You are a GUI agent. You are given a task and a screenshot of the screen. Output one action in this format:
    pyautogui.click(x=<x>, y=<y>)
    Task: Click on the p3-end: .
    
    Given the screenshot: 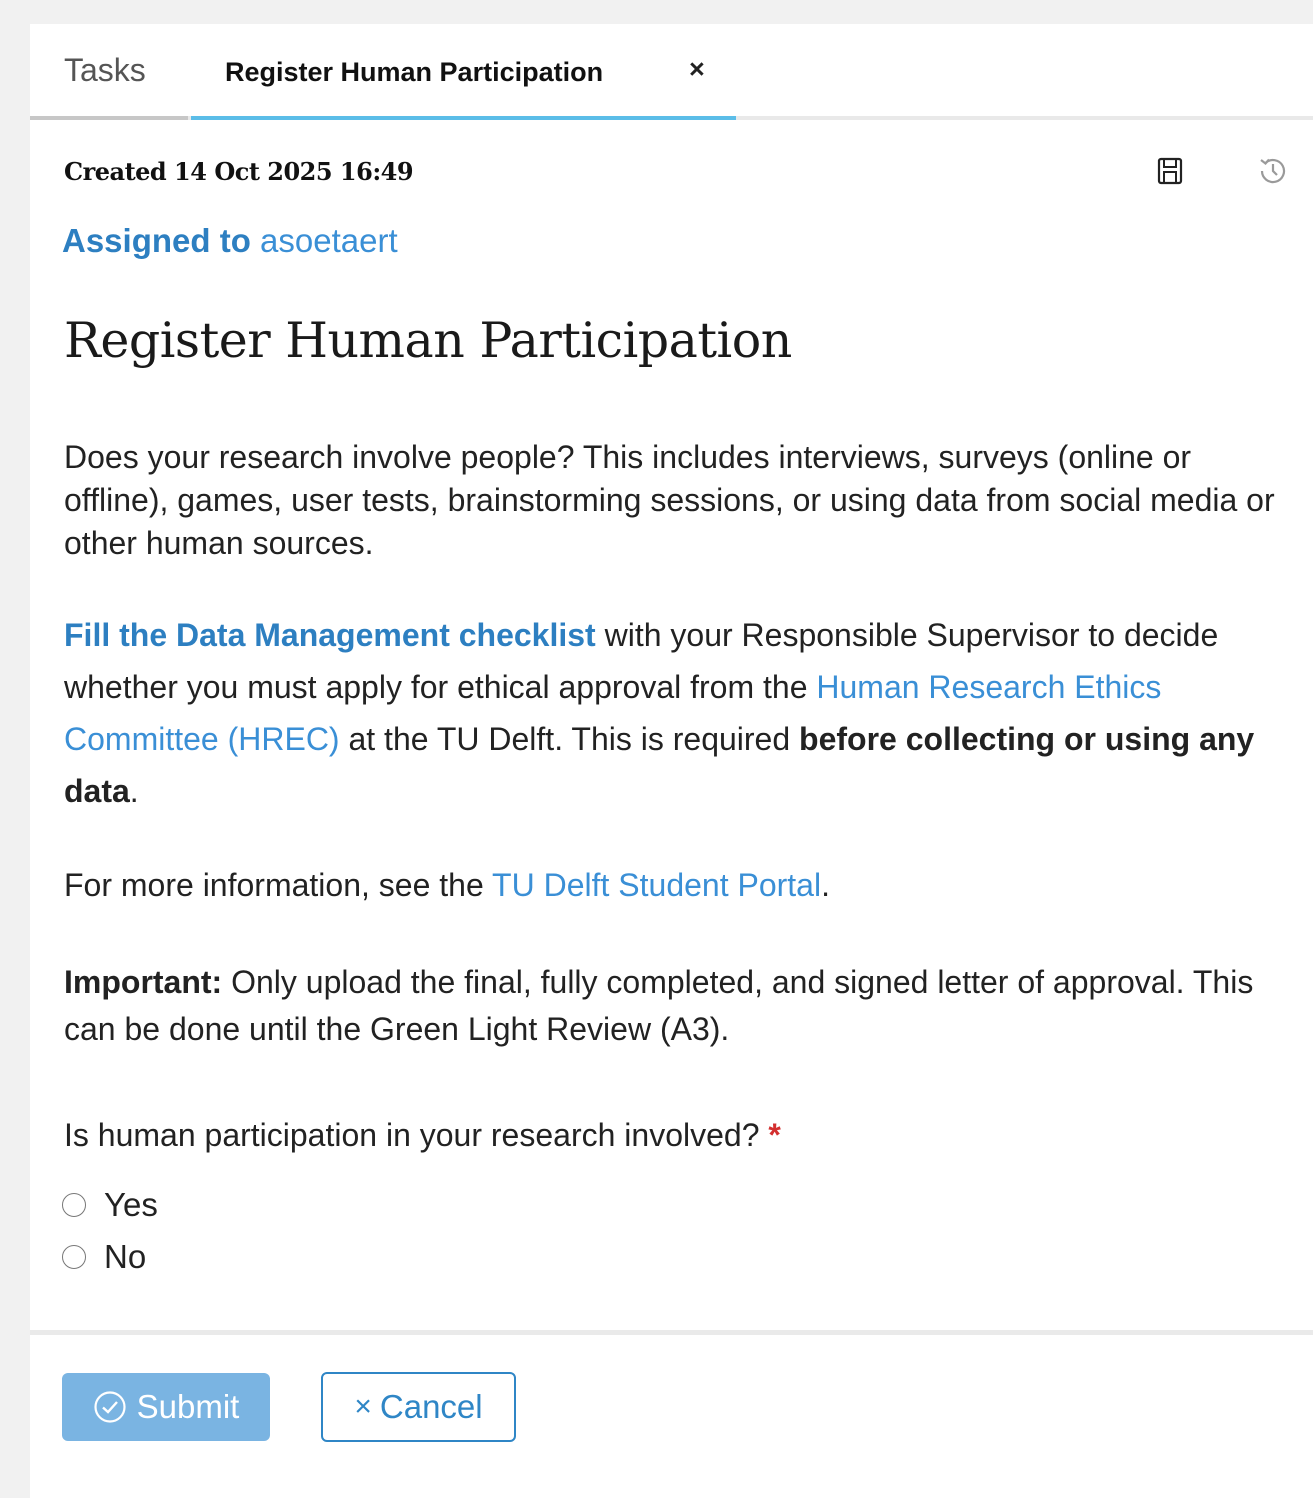 What is the action you would take?
    pyautogui.click(x=825, y=885)
    